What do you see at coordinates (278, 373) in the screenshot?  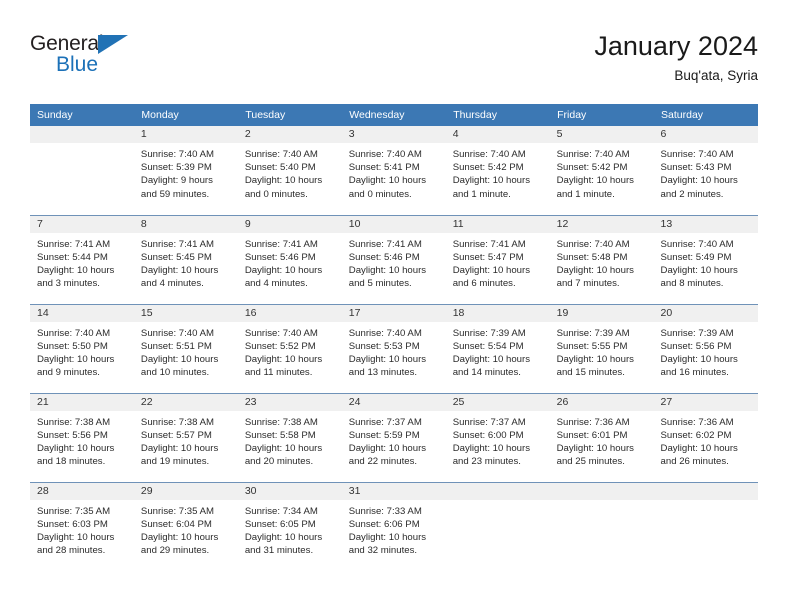 I see `daylight-text-line2: and 11 minutes.` at bounding box center [278, 373].